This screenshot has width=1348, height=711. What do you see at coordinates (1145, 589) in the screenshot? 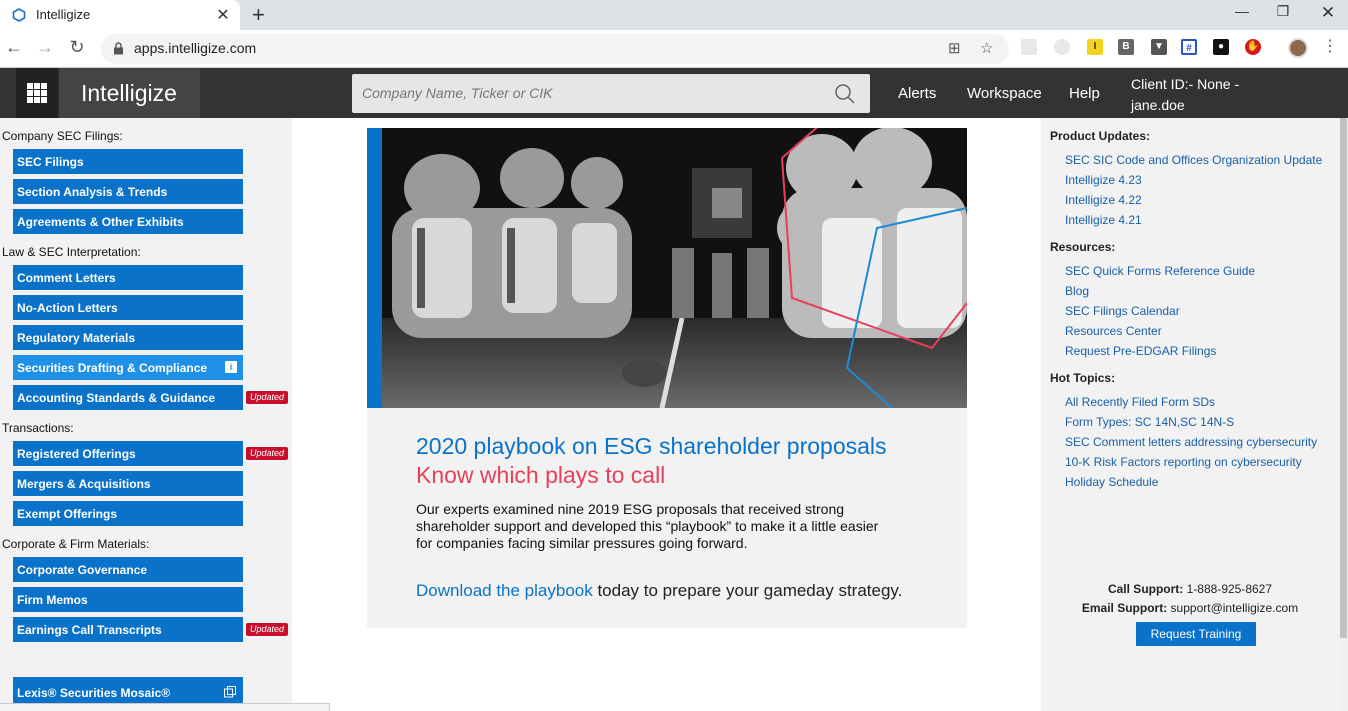
I see `call-support-label: Call Support:` at bounding box center [1145, 589].